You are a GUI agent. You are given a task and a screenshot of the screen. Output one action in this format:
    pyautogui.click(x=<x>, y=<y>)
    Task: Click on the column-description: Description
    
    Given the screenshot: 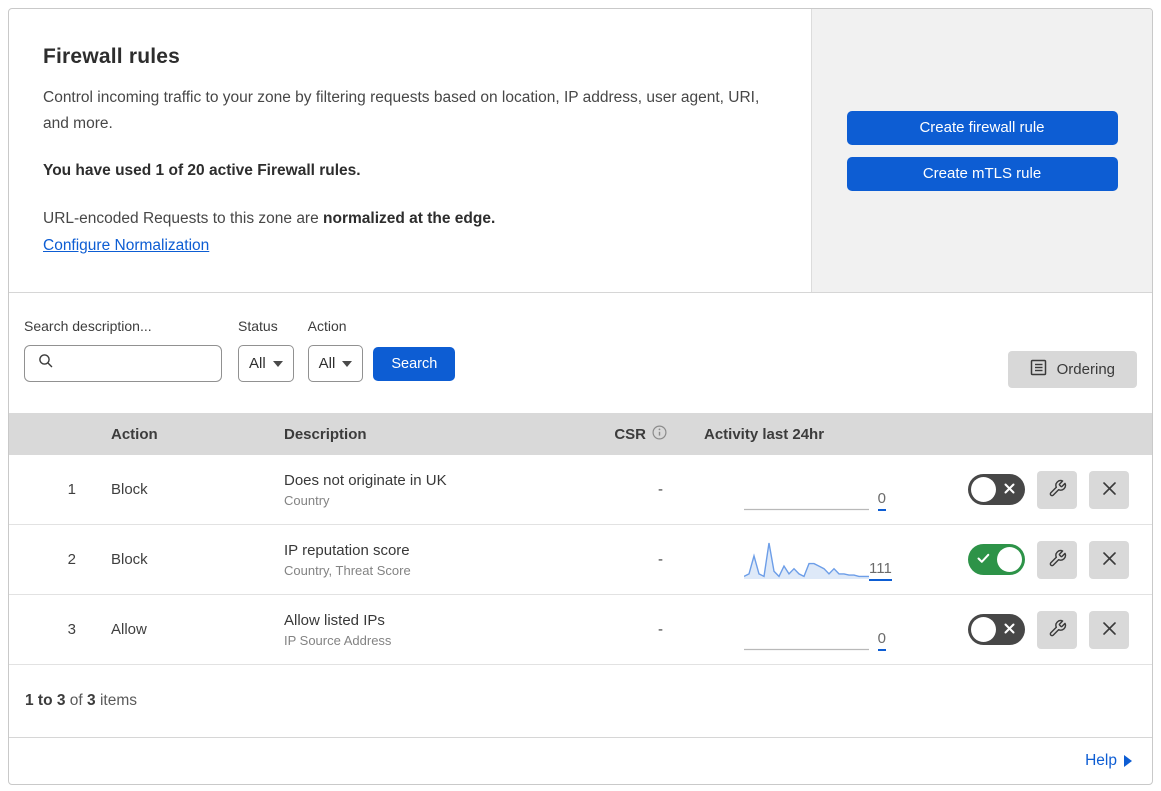 What is the action you would take?
    pyautogui.click(x=325, y=434)
    